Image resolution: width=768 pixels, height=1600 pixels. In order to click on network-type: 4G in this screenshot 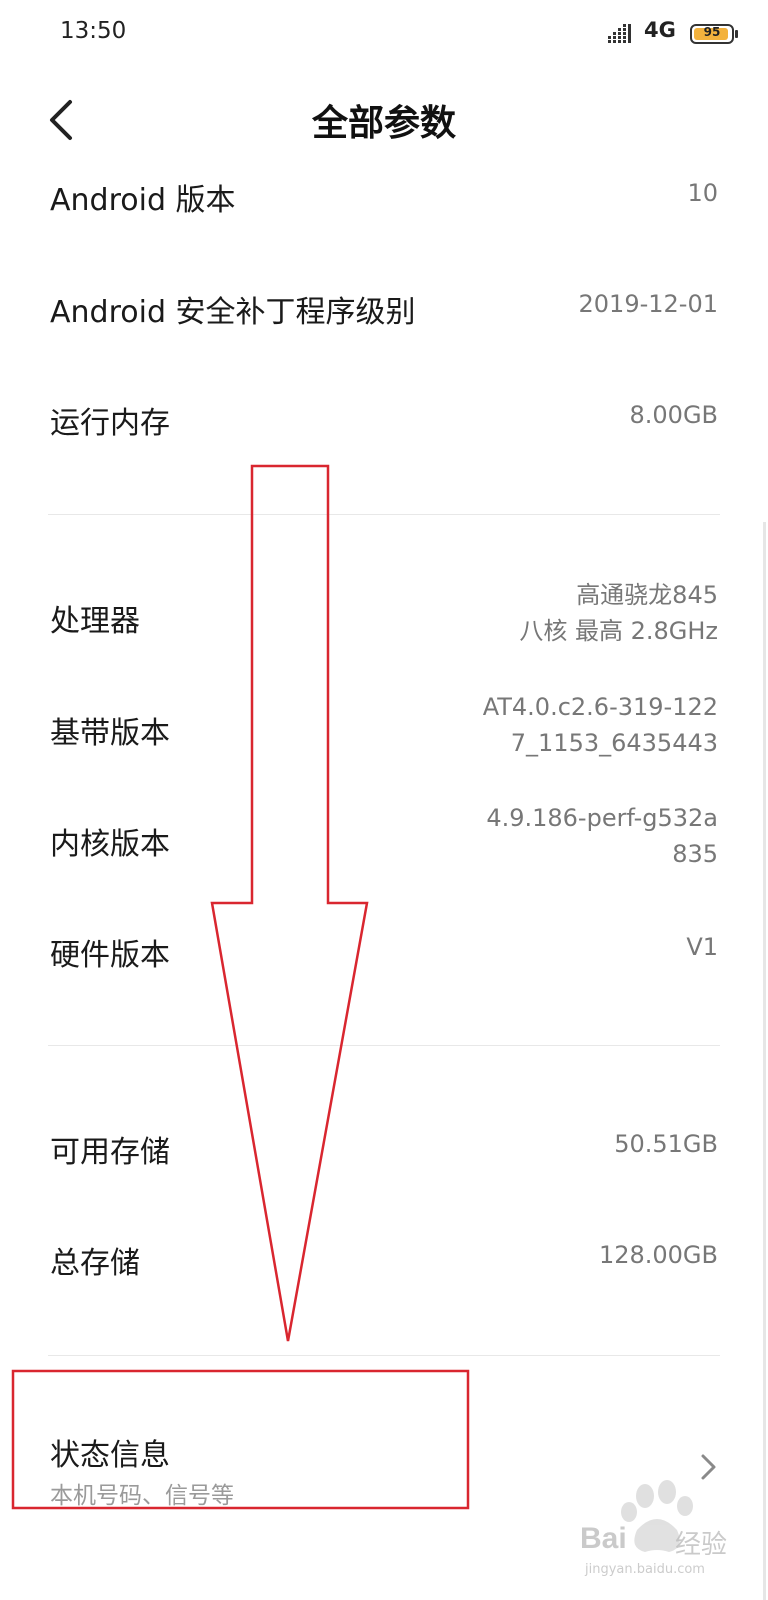, I will do `click(660, 30)`.